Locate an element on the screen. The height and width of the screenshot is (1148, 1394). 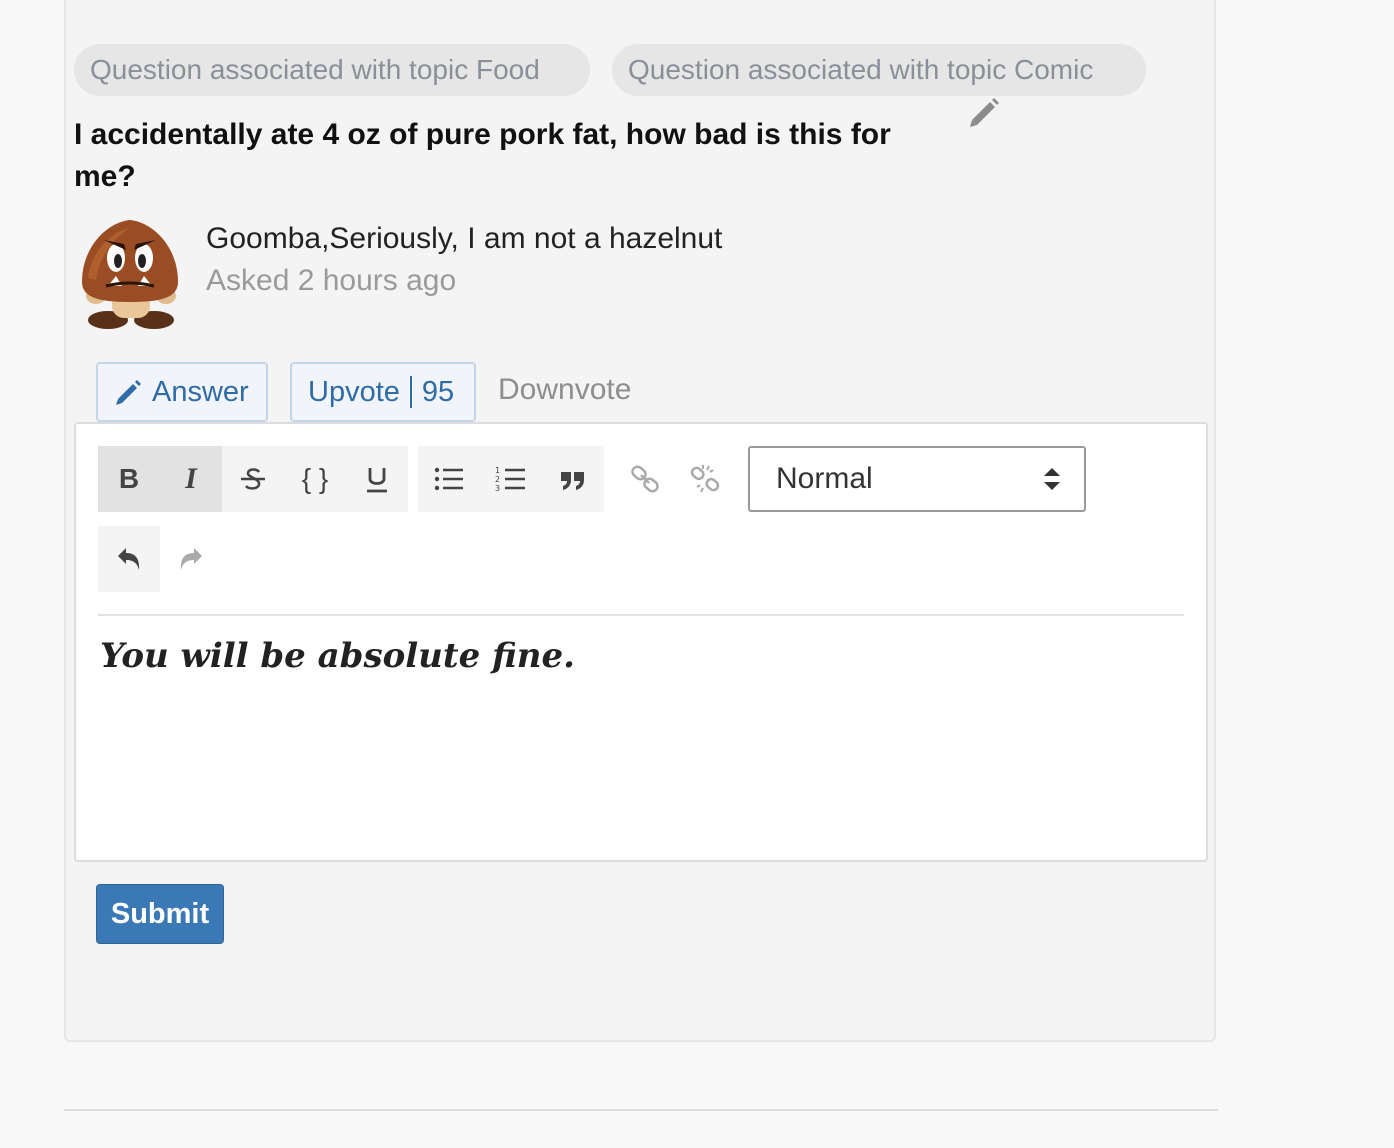
numbered-list-button: 1 2 3 is located at coordinates (511, 479).